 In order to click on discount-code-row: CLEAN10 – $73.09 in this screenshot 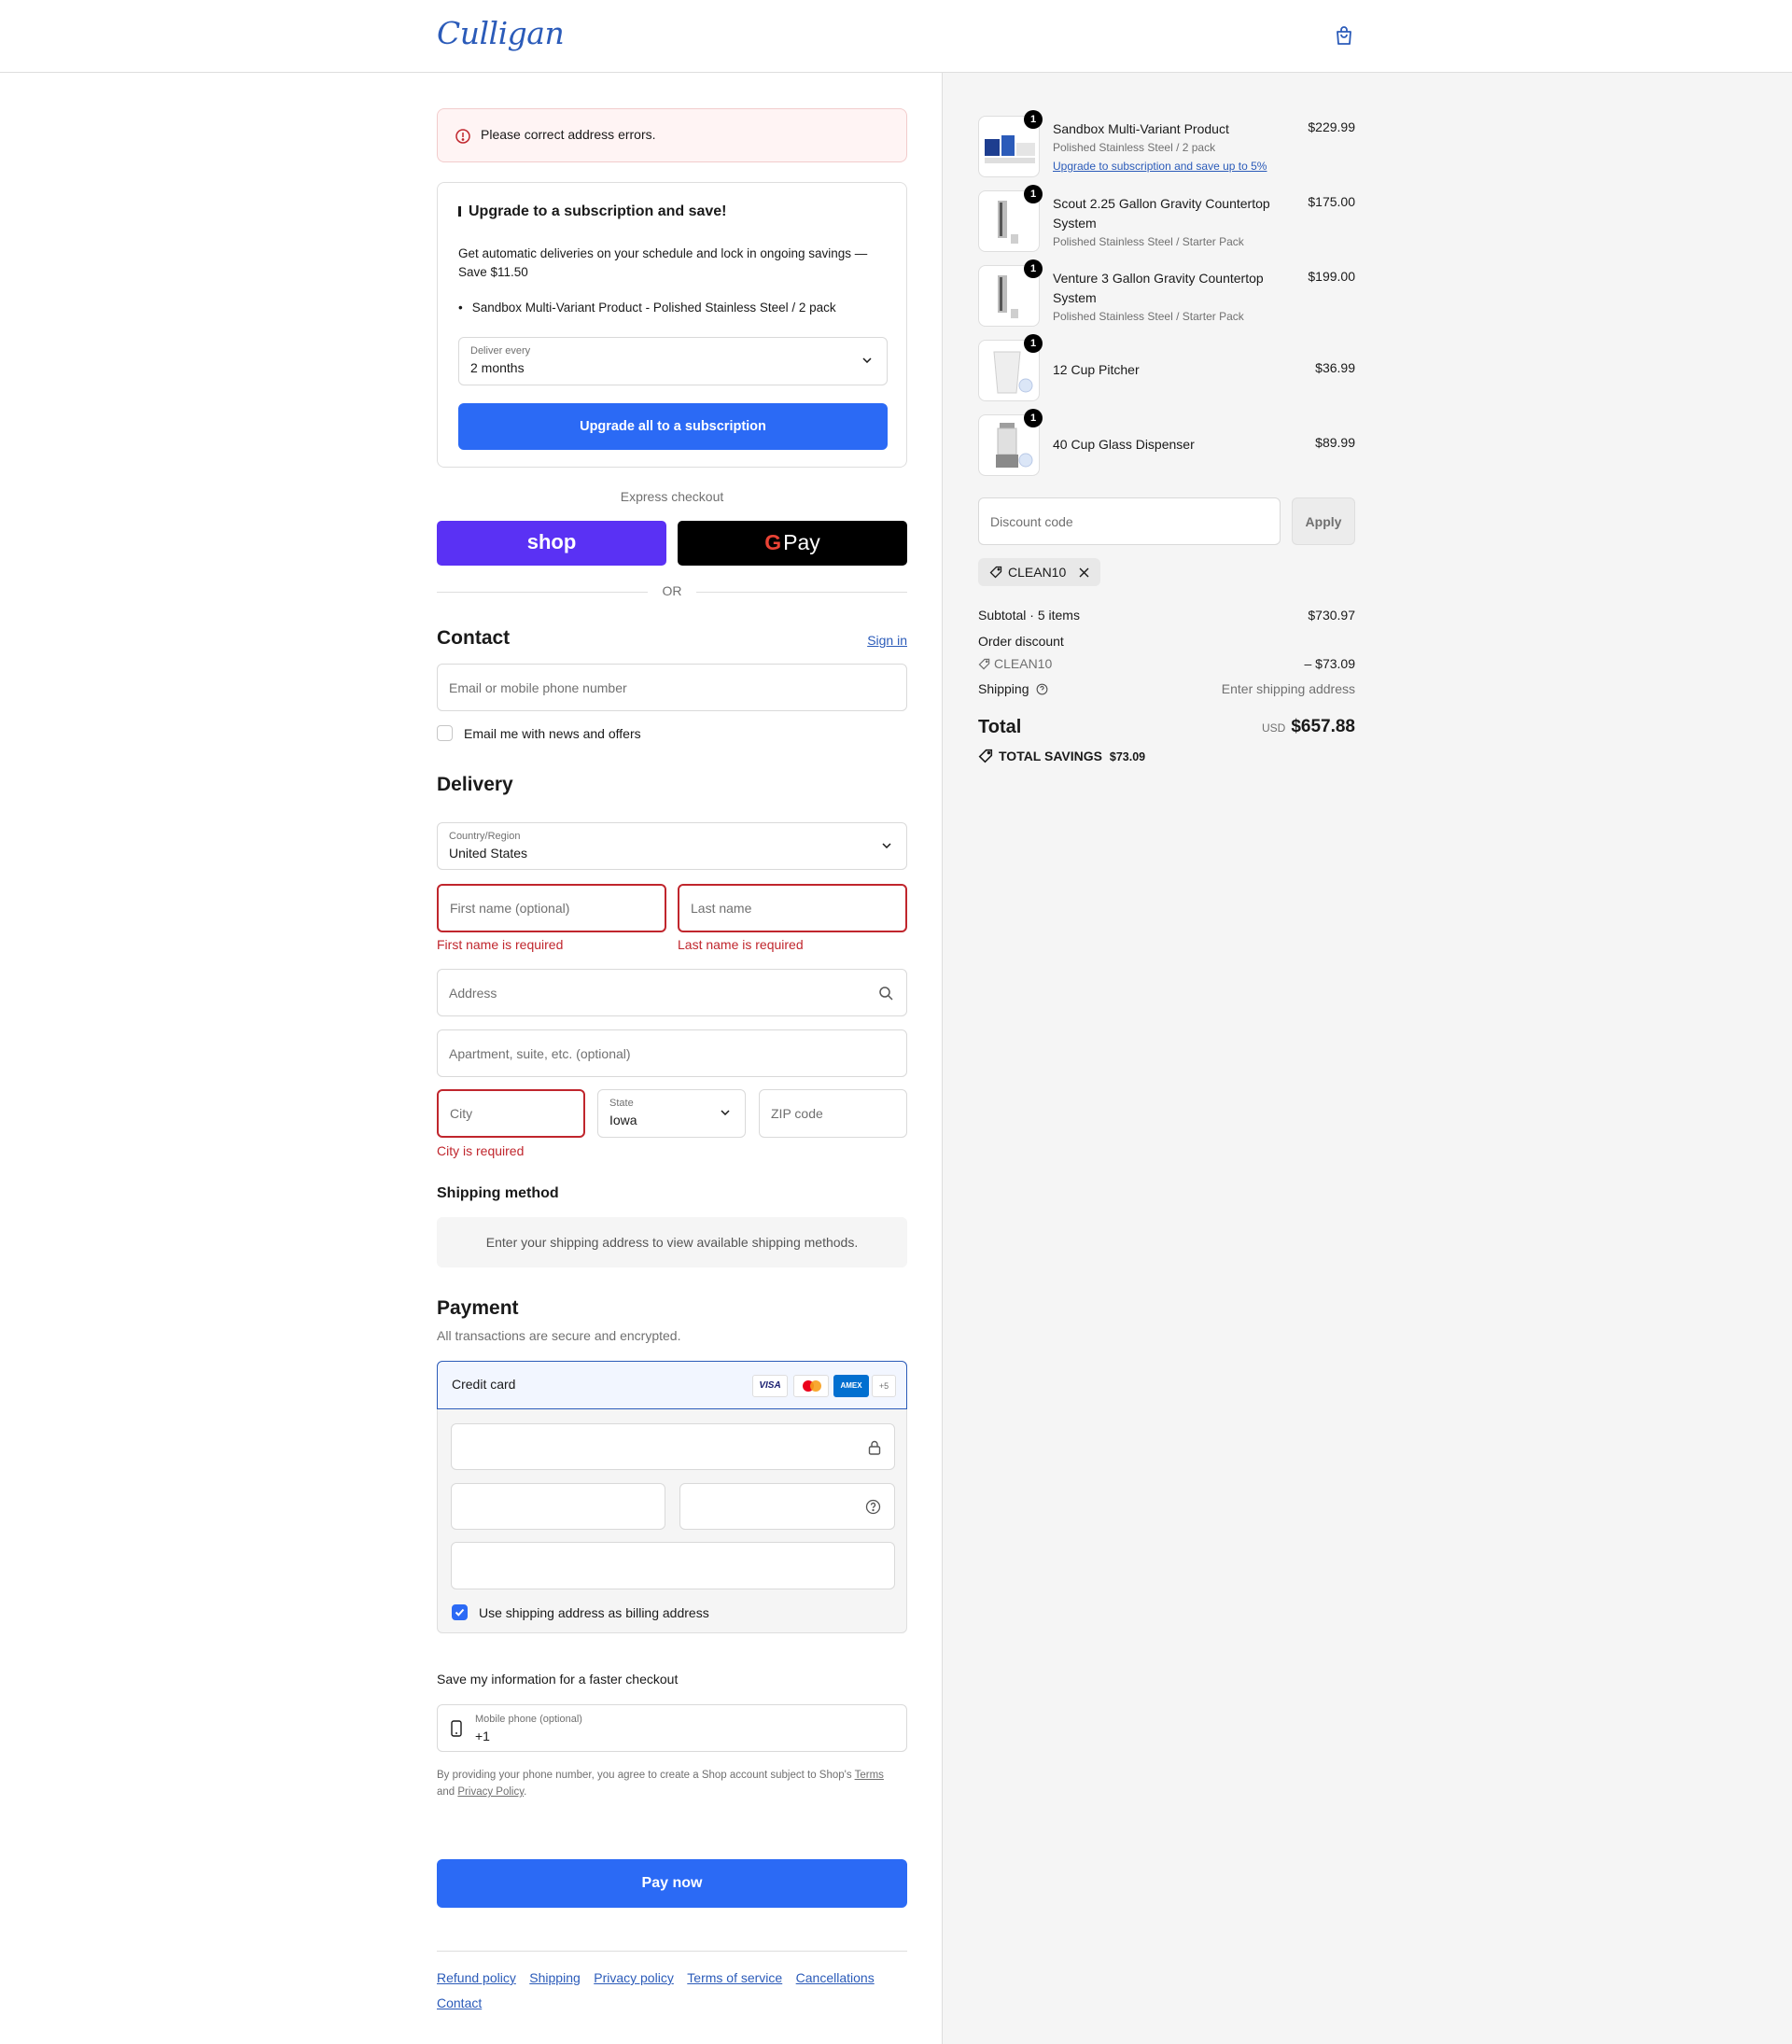, I will do `click(1166, 663)`.